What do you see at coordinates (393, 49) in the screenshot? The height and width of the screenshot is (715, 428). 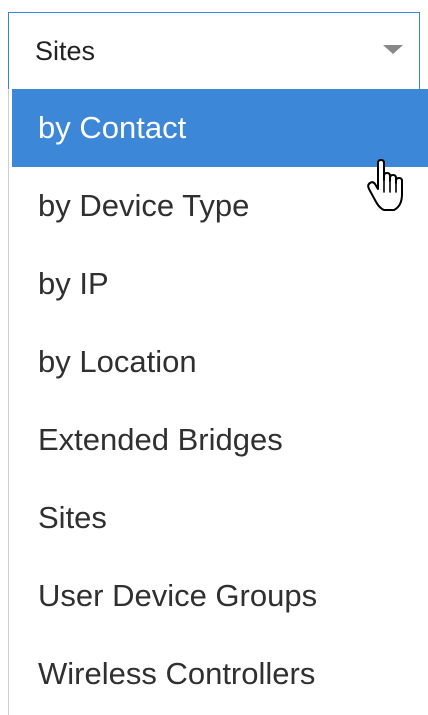 I see `chevron-down-icon` at bounding box center [393, 49].